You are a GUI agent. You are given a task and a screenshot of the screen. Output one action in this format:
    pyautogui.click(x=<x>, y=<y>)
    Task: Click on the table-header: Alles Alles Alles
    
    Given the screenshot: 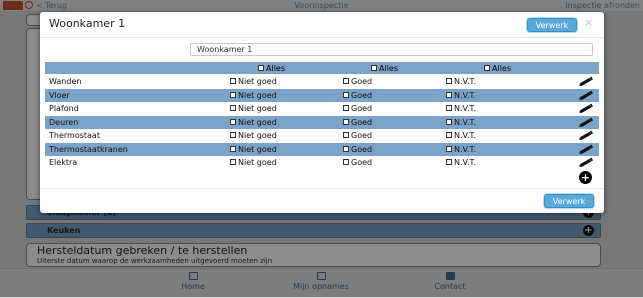 What is the action you would take?
    pyautogui.click(x=322, y=68)
    